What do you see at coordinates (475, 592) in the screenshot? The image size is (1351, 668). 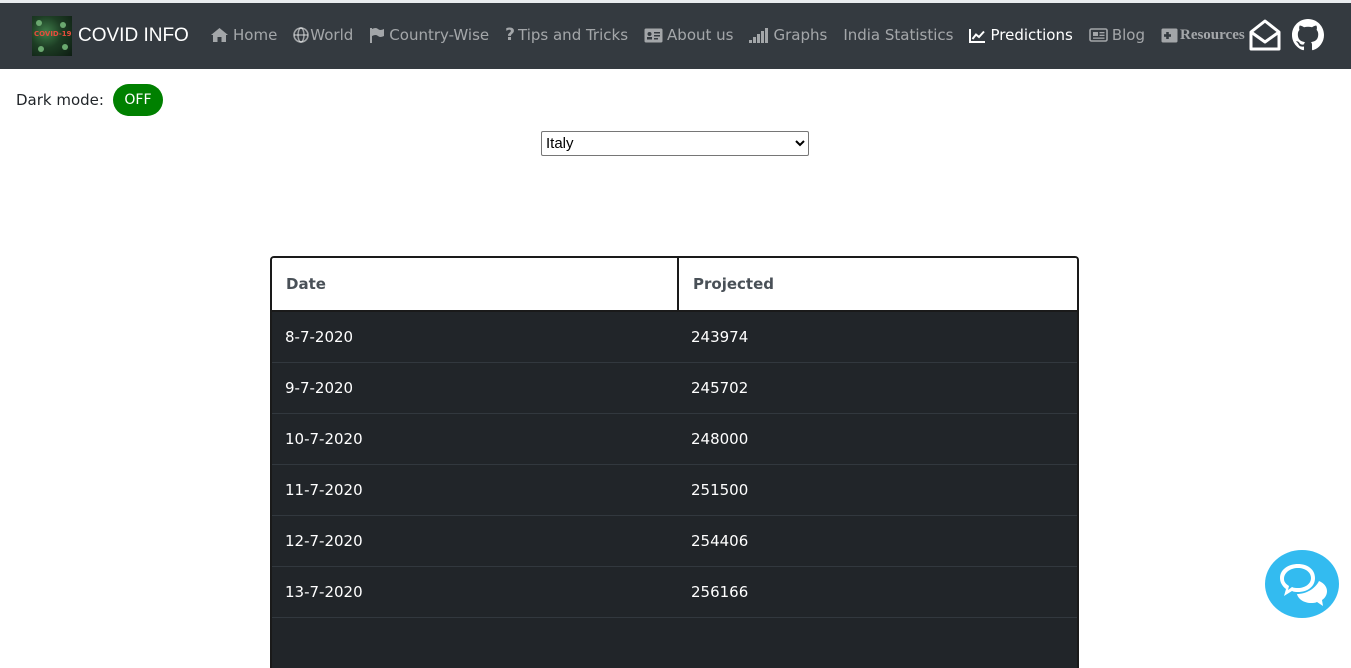 I see `cell-date: 13-7-2020` at bounding box center [475, 592].